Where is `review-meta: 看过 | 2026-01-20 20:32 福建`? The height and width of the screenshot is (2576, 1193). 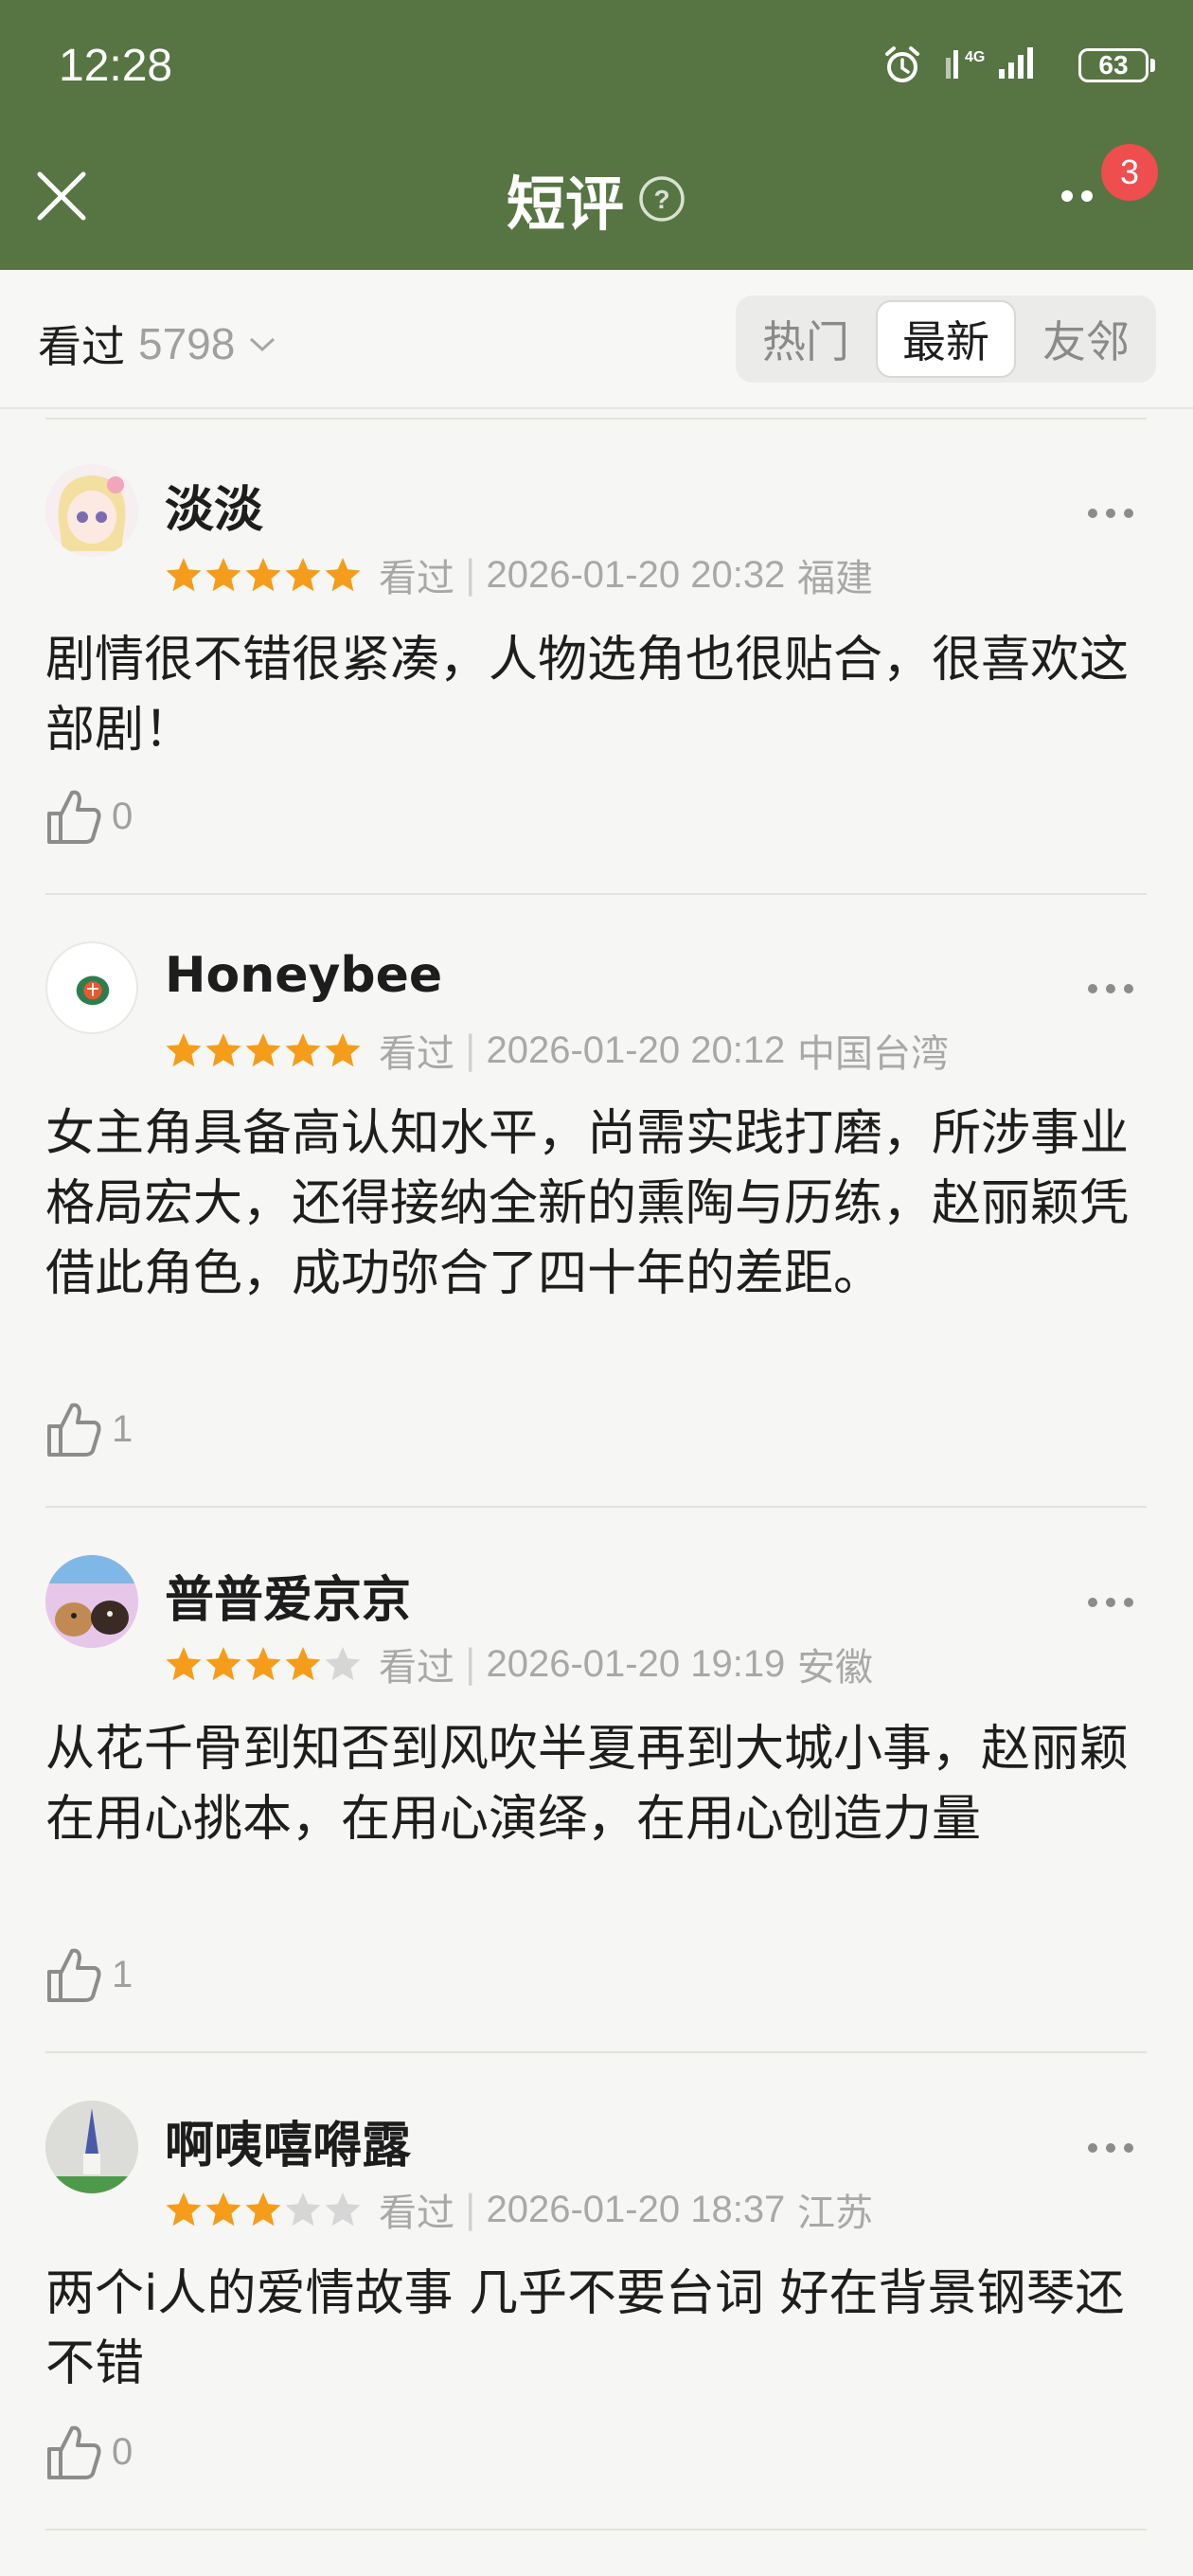 review-meta: 看过 | 2026-01-20 20:32 福建 is located at coordinates (519, 574).